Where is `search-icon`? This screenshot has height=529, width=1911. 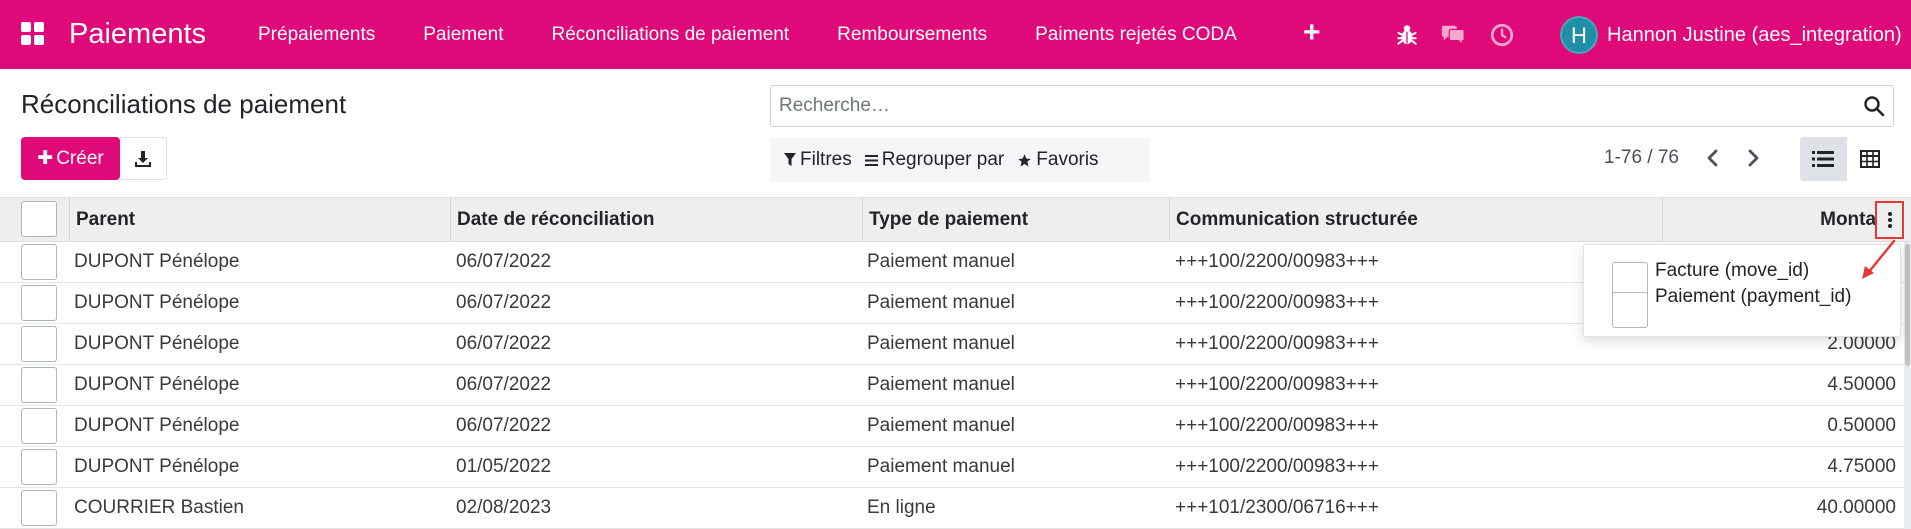 search-icon is located at coordinates (1874, 106).